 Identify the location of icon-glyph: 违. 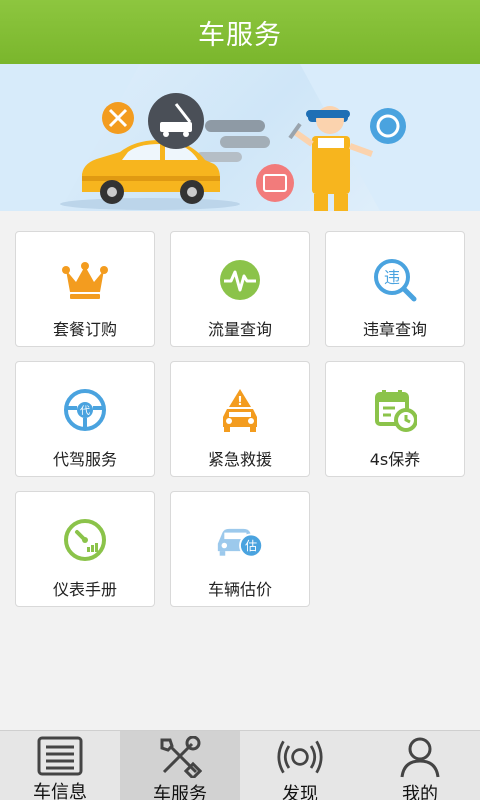
(392, 277).